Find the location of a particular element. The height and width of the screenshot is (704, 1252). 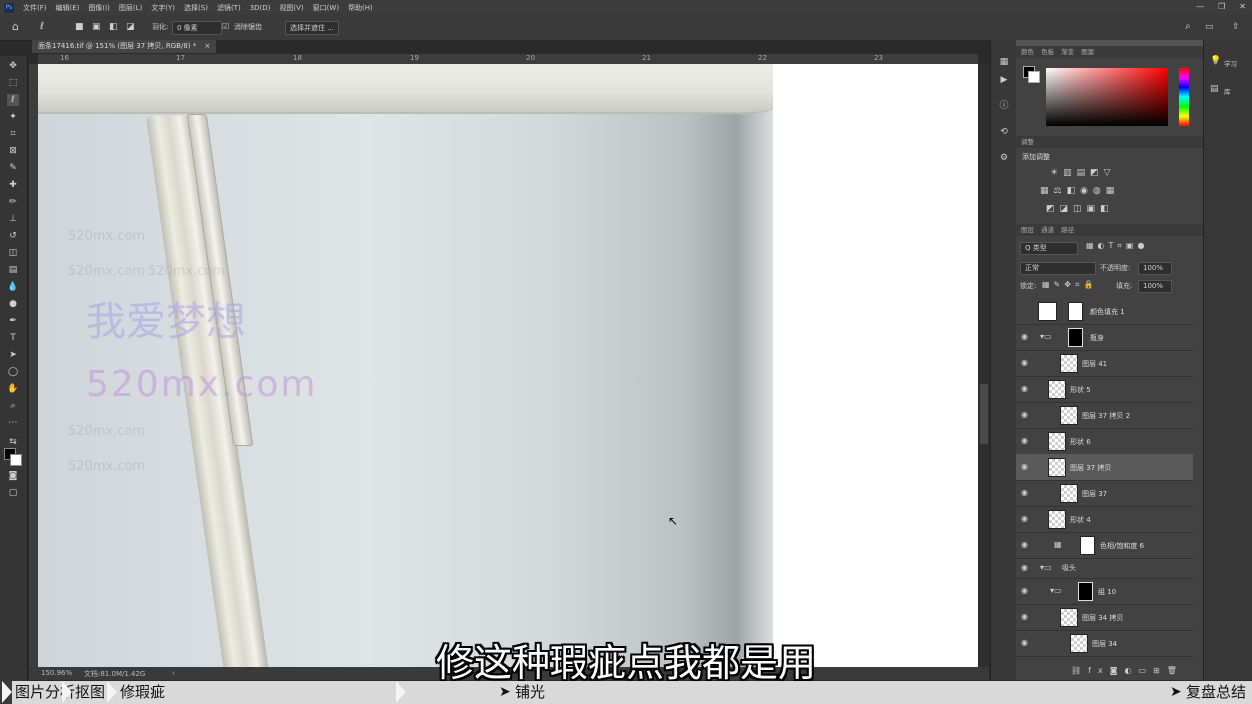

subtract-selection-icon: ◧ is located at coordinates (113, 27).